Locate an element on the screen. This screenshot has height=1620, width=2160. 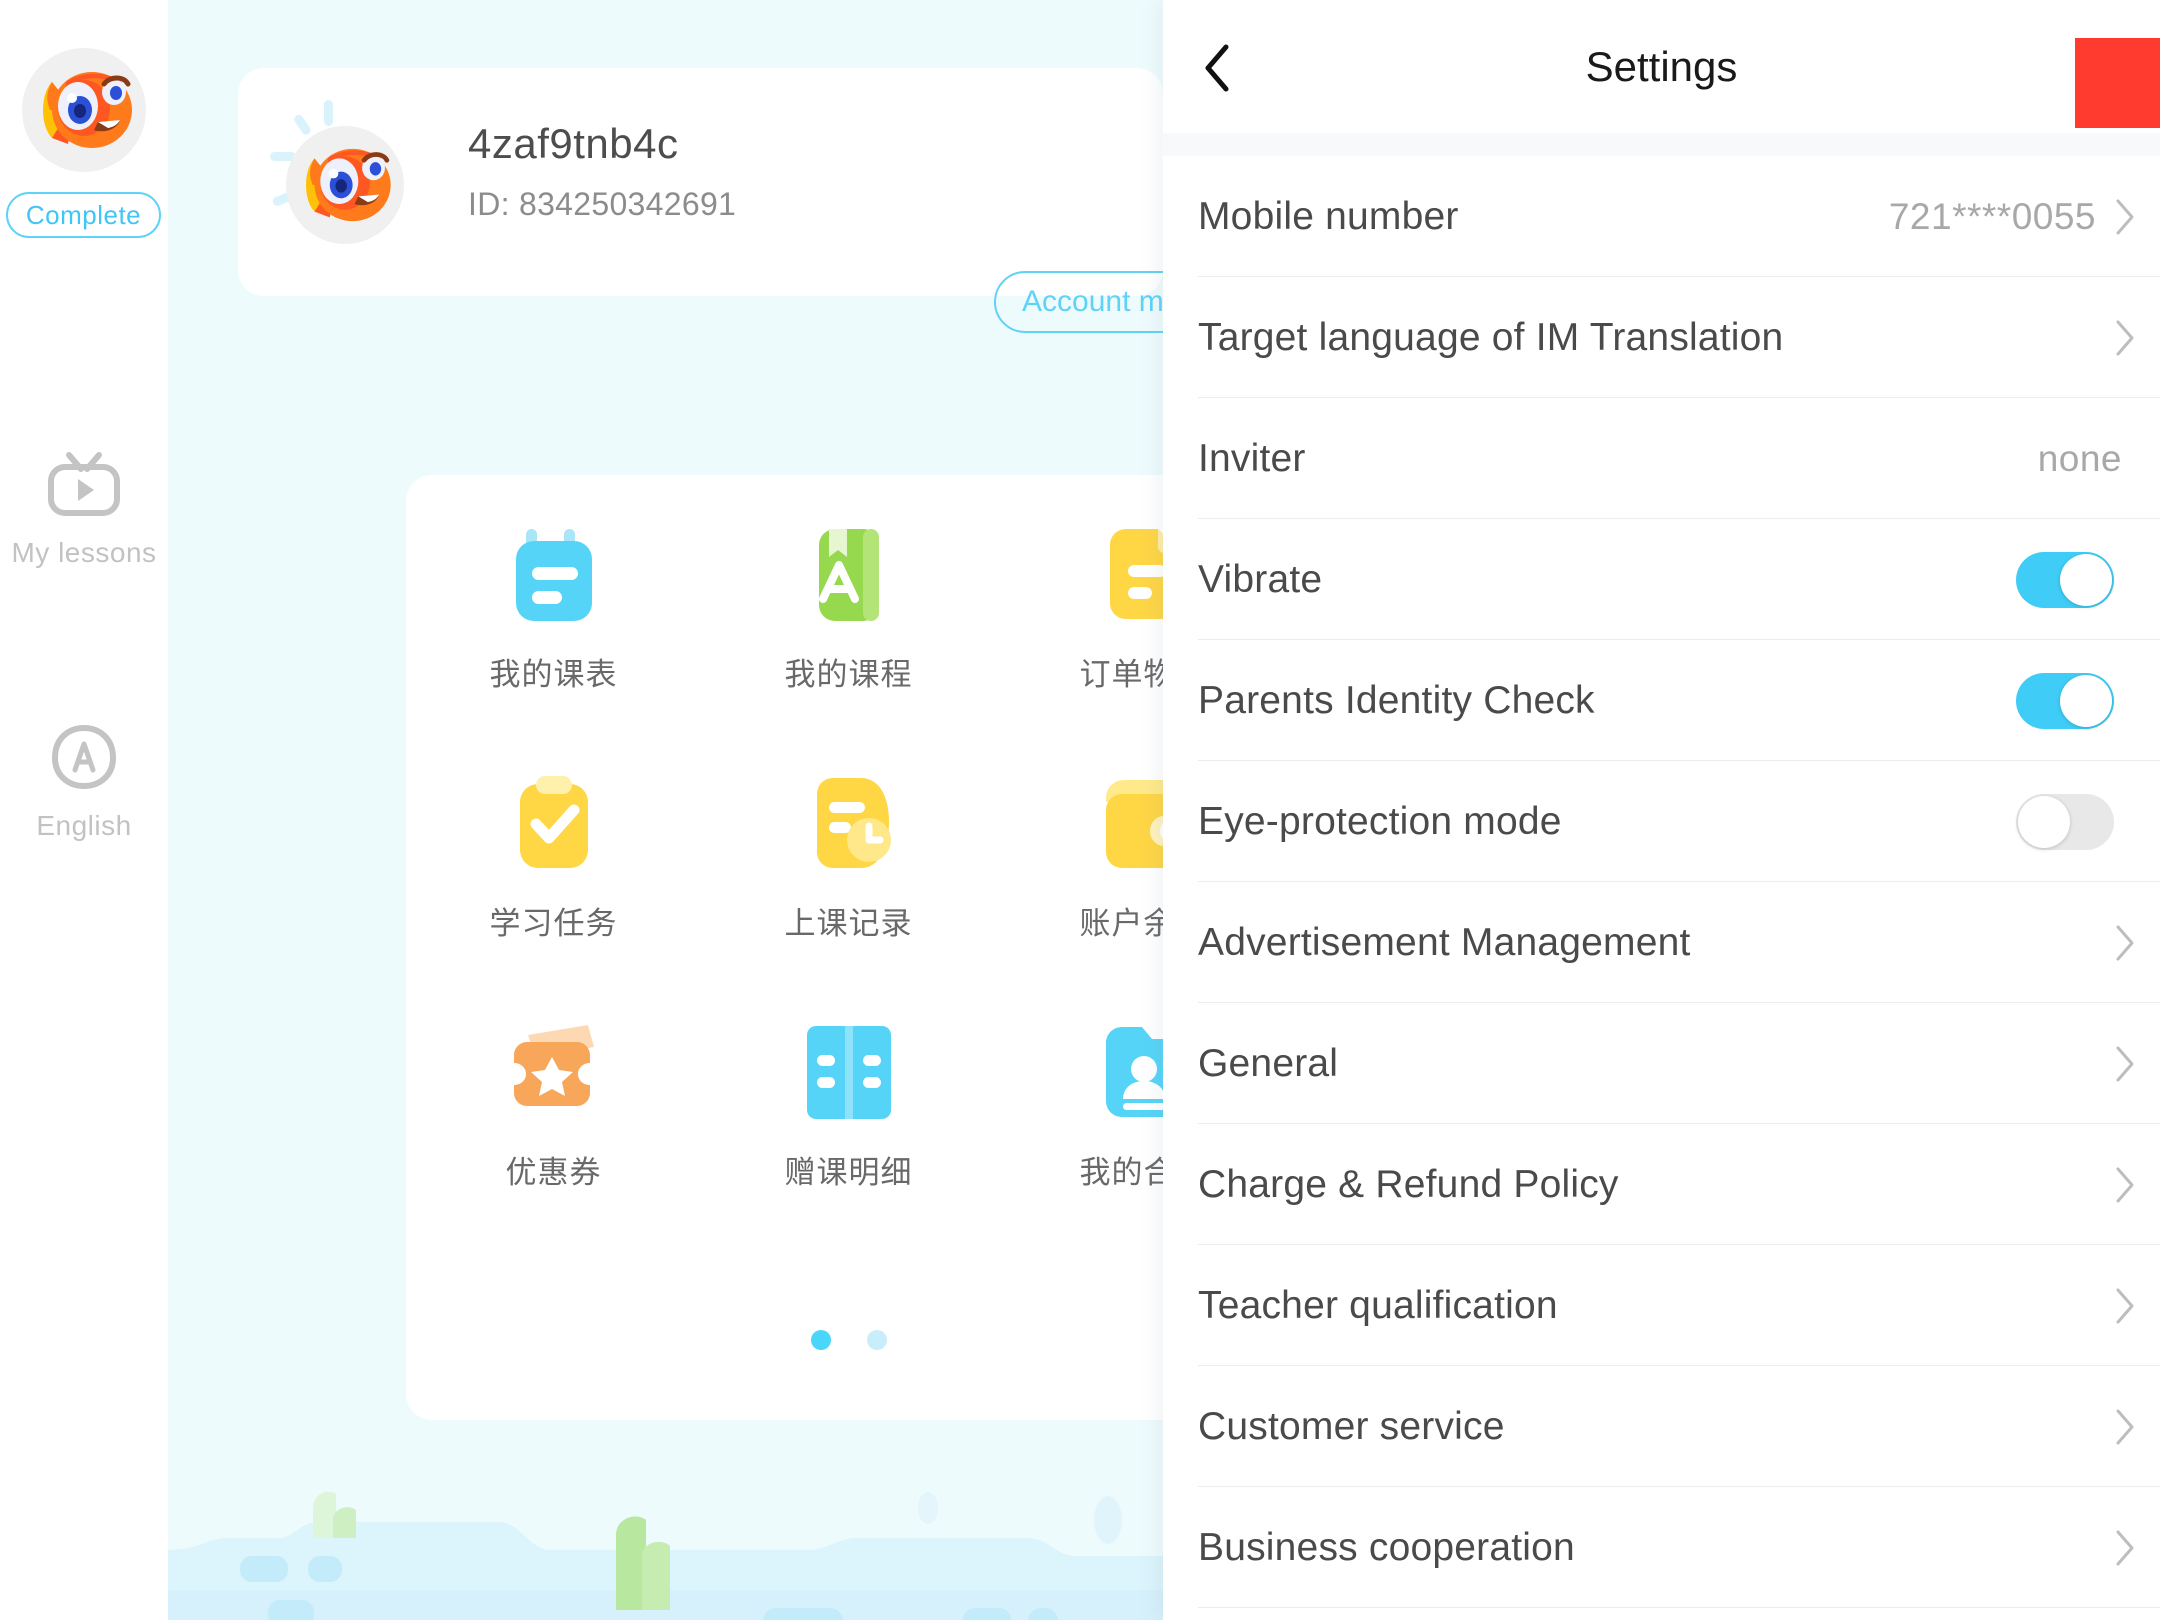
sidebar-item-label: My lessons is located at coordinates (84, 552).